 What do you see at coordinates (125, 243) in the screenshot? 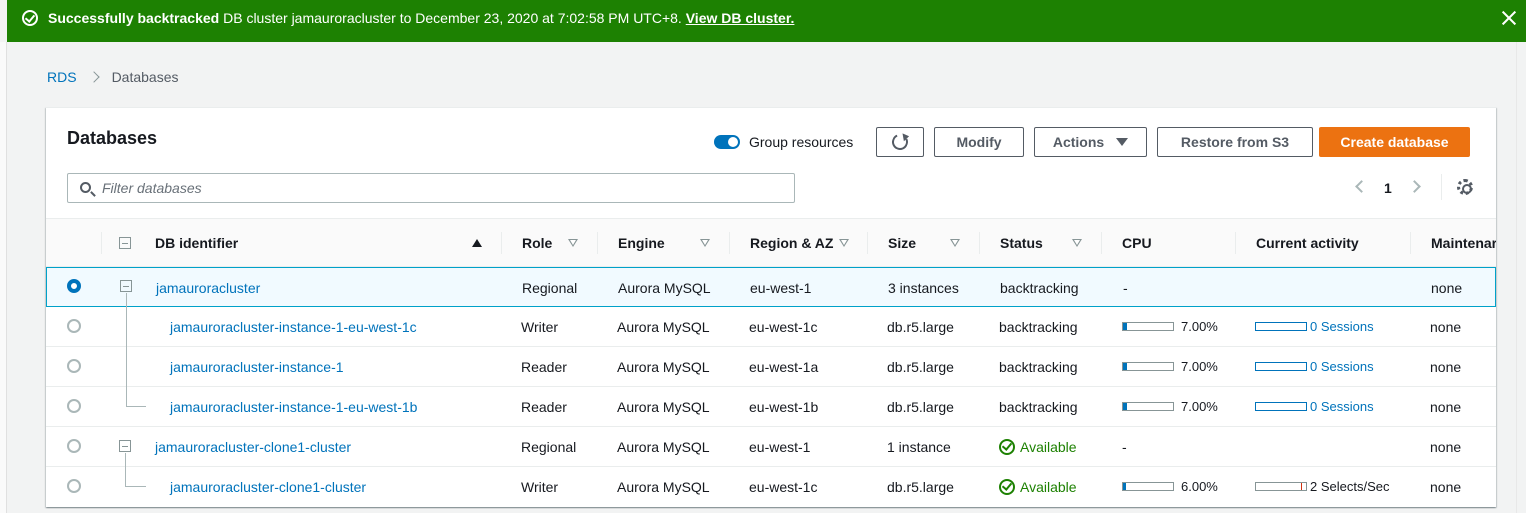
I see `collapse-all-icon` at bounding box center [125, 243].